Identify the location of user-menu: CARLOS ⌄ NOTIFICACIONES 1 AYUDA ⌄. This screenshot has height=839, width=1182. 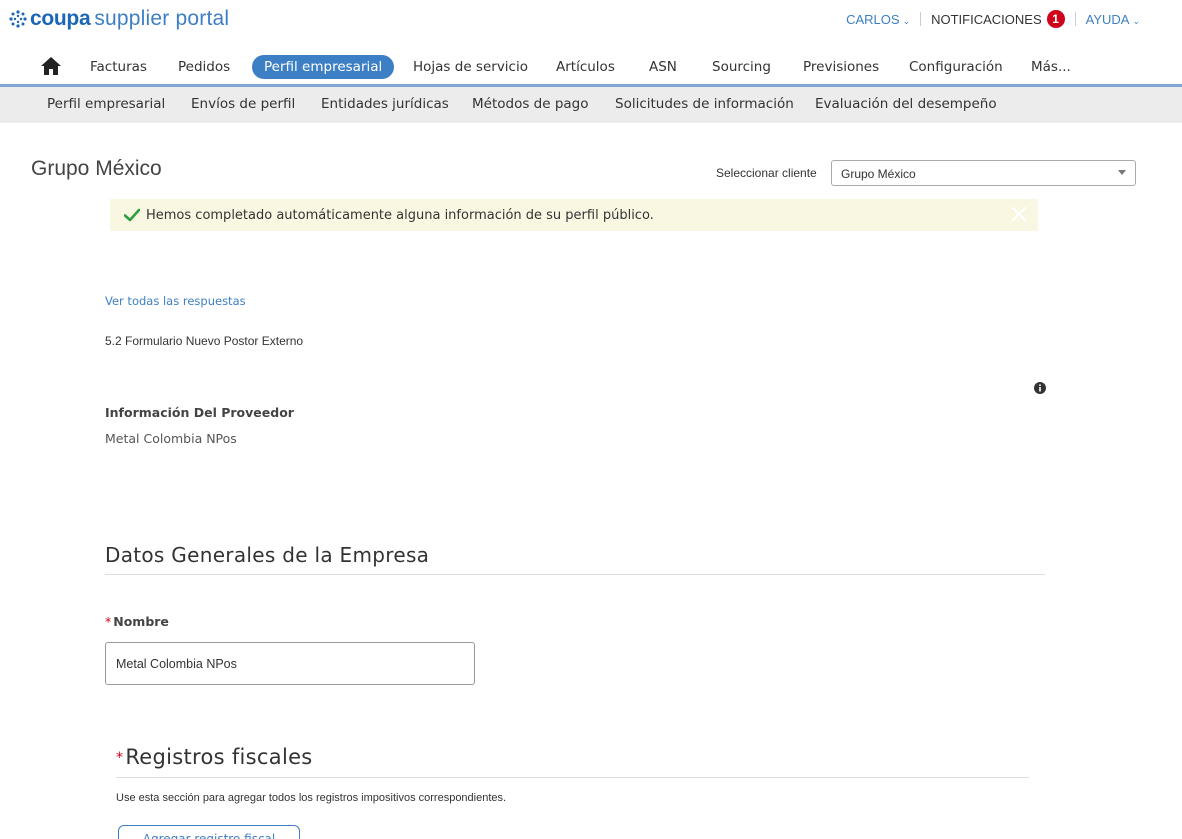
(993, 19).